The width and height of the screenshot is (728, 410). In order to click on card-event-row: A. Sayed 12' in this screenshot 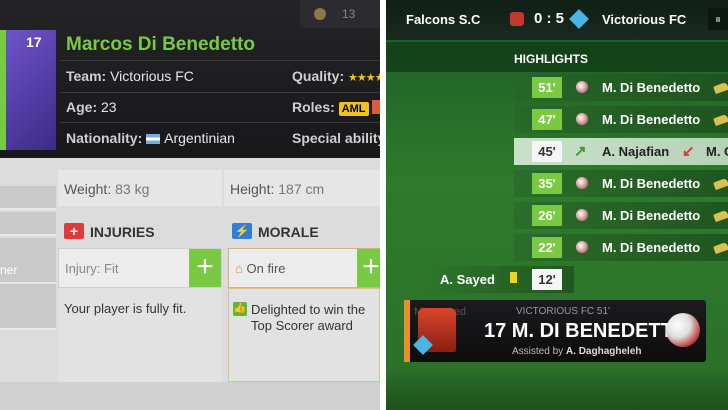, I will do `click(500, 279)`.